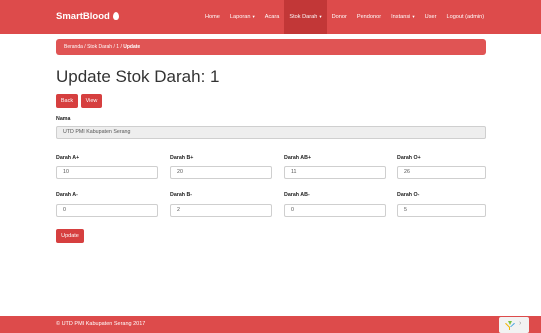 This screenshot has width=541, height=333. Describe the element at coordinates (510, 325) in the screenshot. I see `widget-icon` at that location.